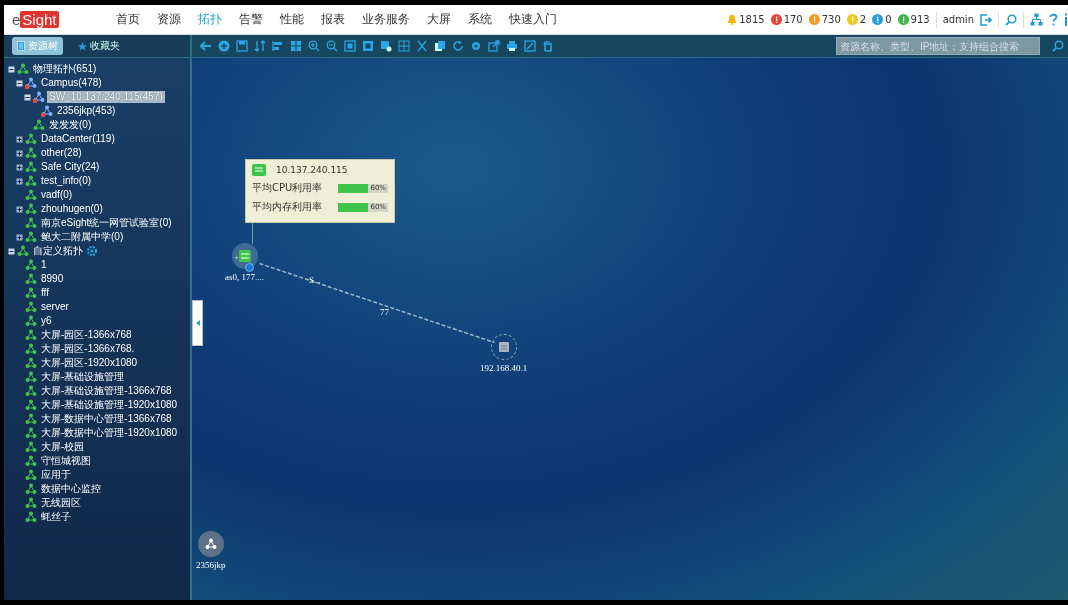 The width and height of the screenshot is (1068, 605). What do you see at coordinates (46, 321) in the screenshot?
I see `tree-item: y6` at bounding box center [46, 321].